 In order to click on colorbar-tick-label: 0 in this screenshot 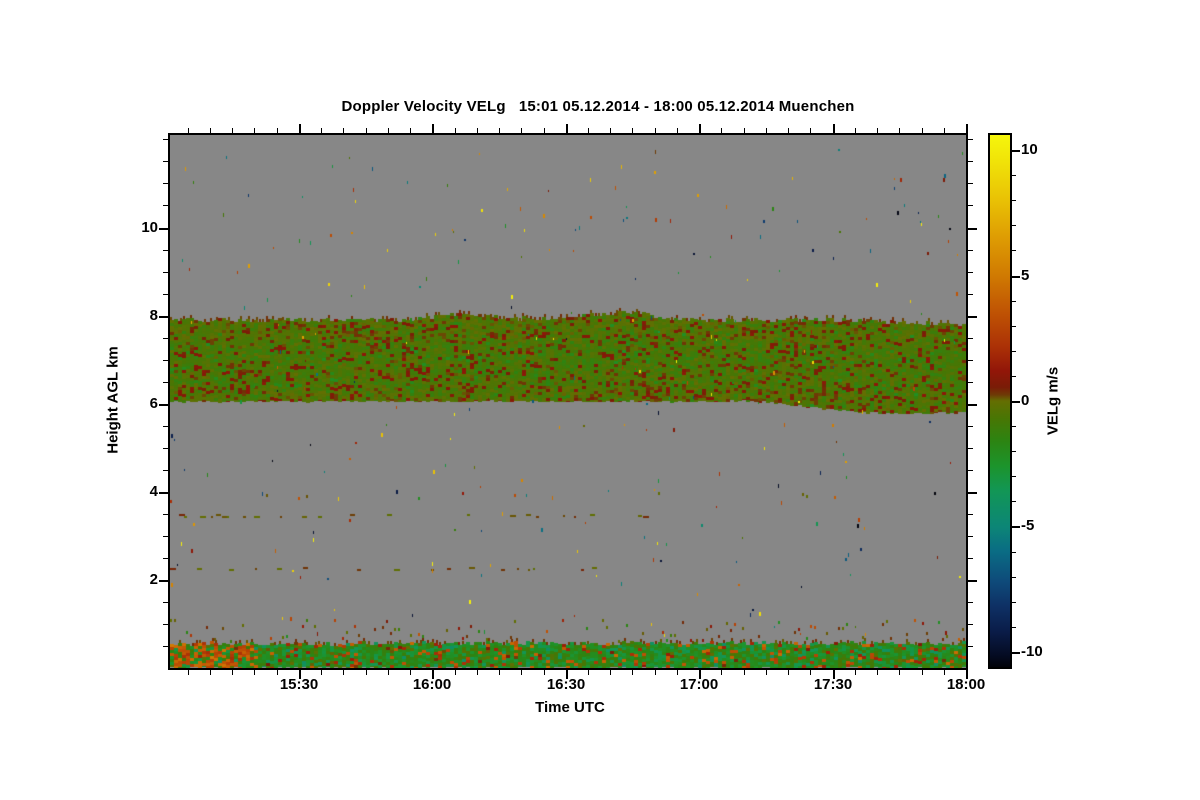, I will do `click(1025, 400)`.